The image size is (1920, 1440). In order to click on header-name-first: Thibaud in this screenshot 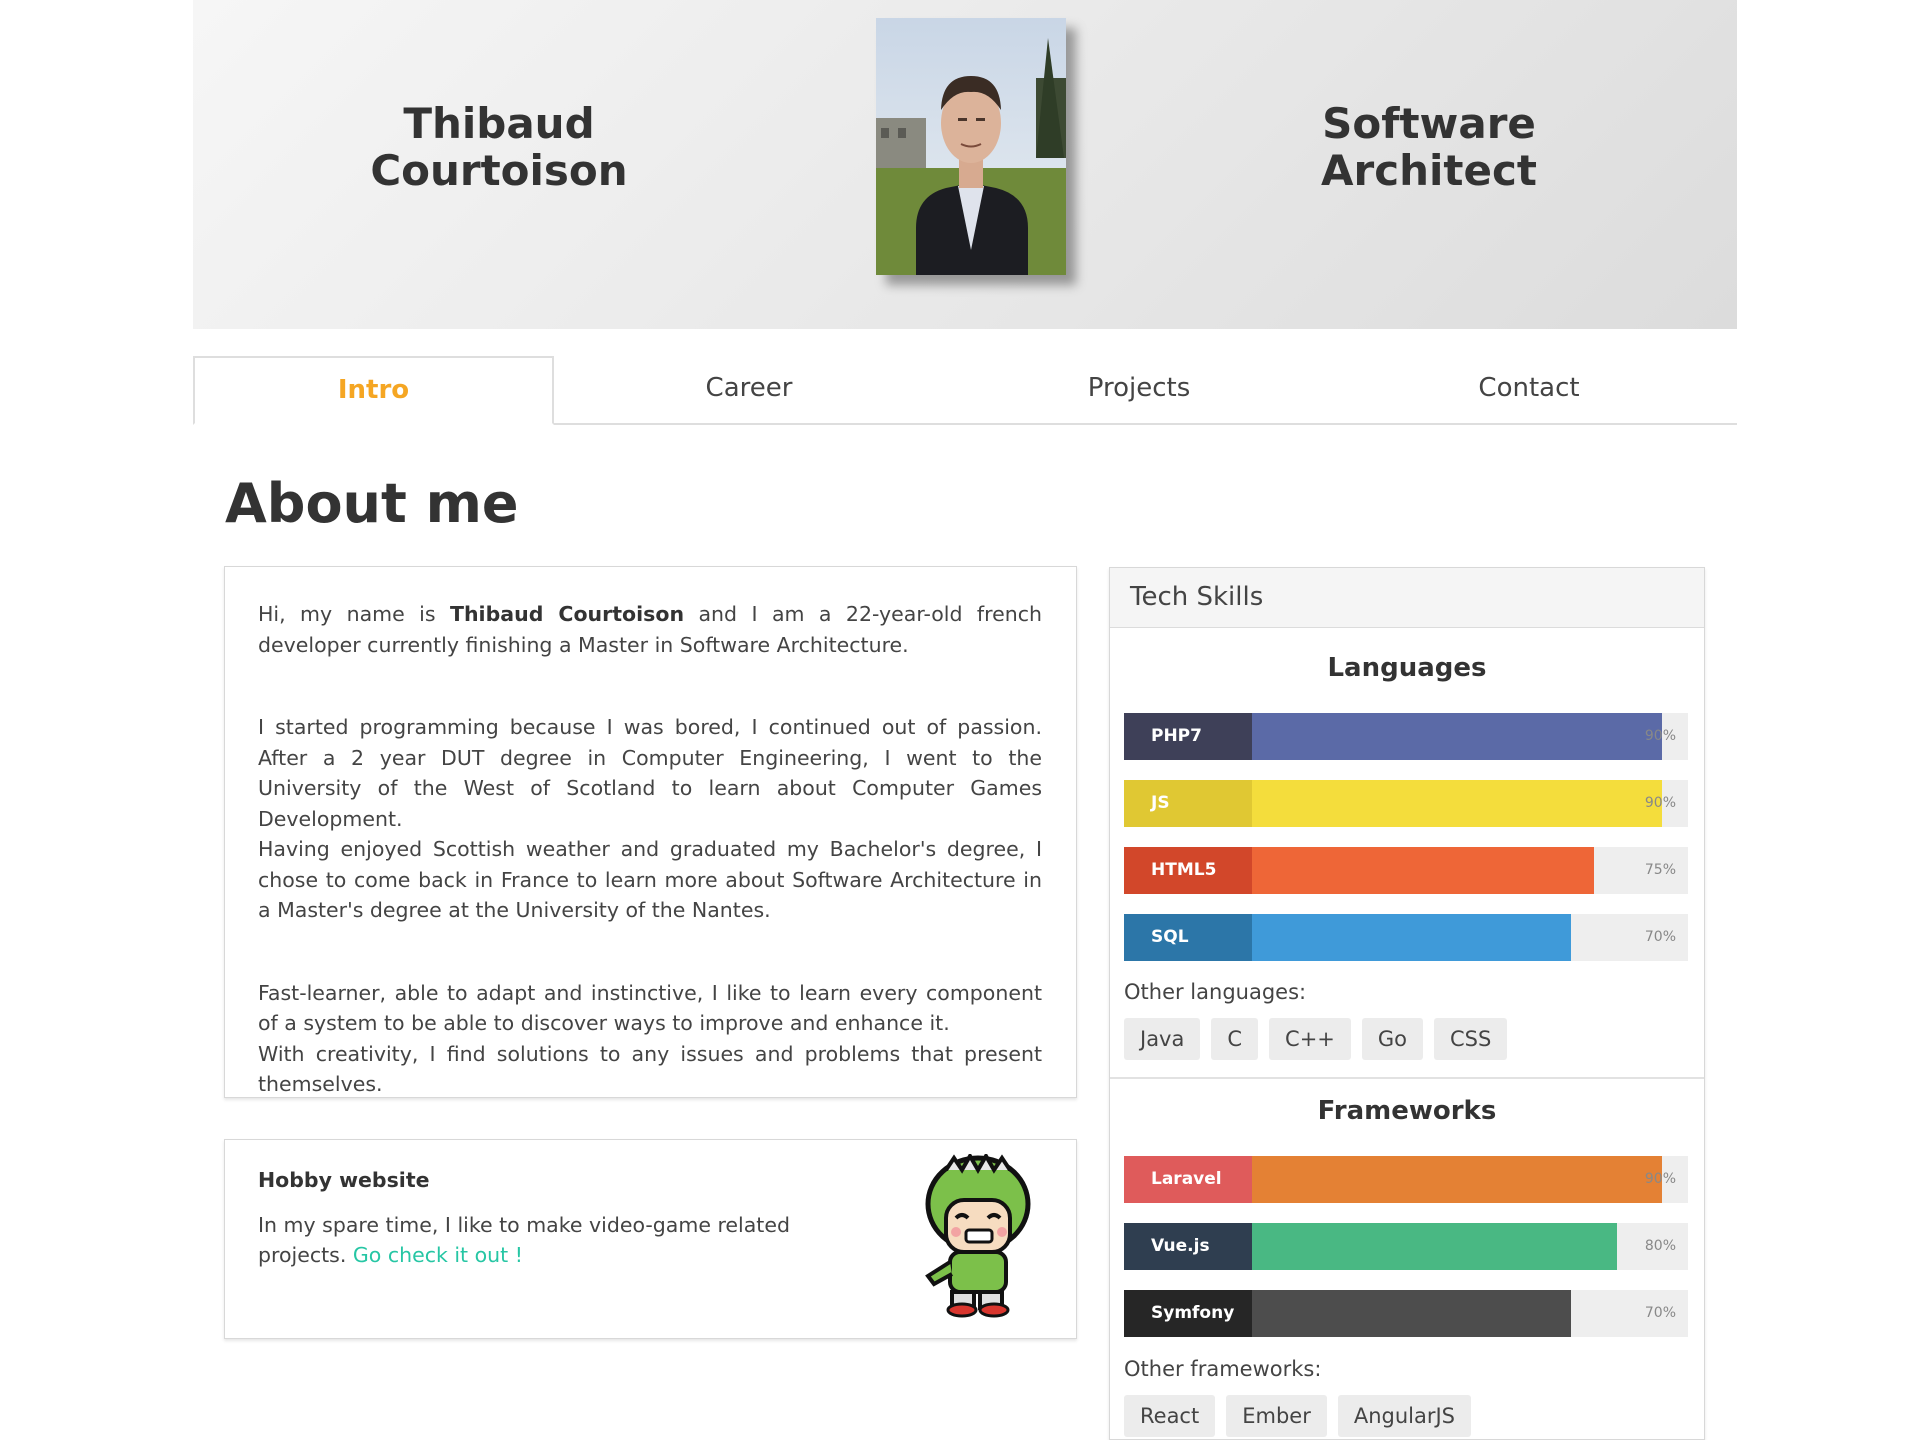, I will do `click(499, 123)`.